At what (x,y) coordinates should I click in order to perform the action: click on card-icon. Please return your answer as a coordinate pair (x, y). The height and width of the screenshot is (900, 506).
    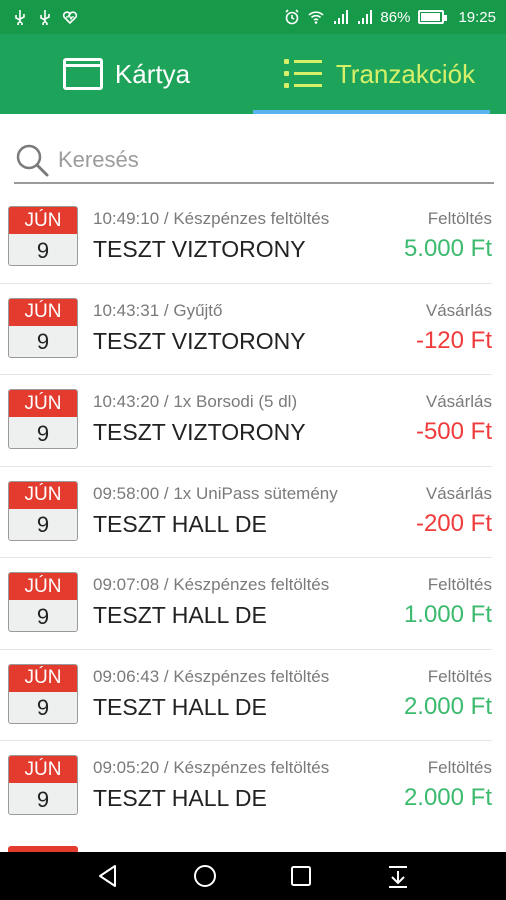
    Looking at the image, I should click on (82, 74).